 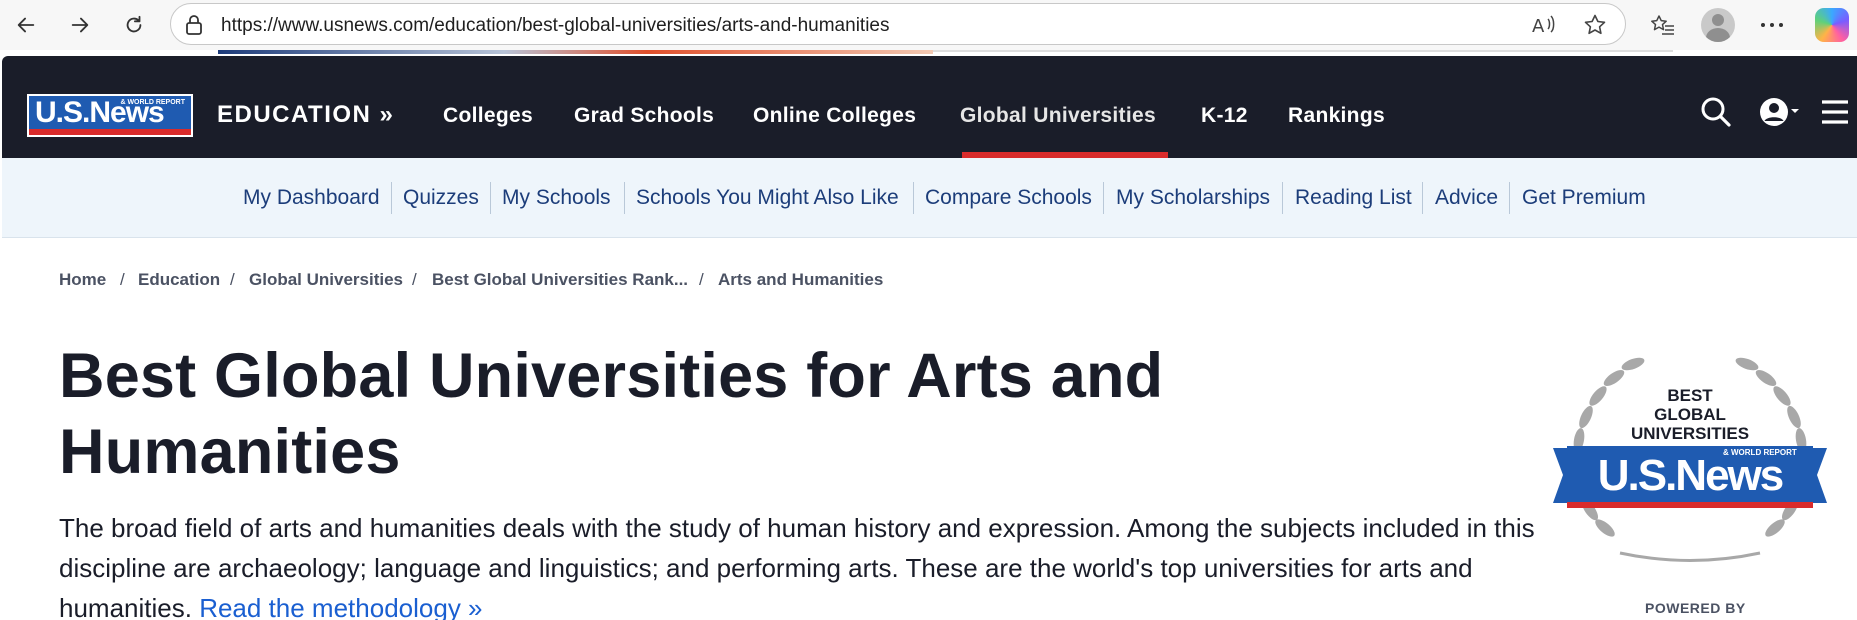 I want to click on education-section-link: EDUCATION », so click(x=305, y=115).